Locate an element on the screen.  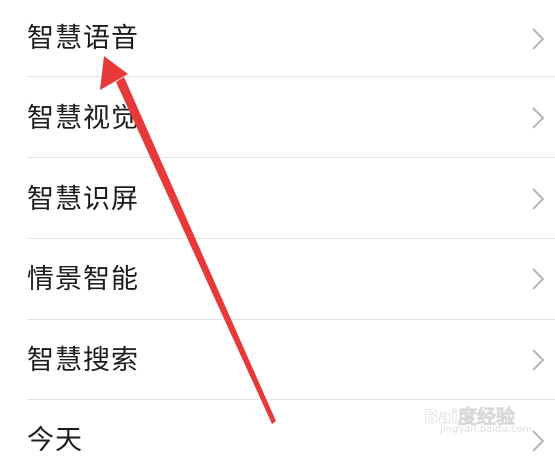
menu-item-label: 智慧视觉 is located at coordinates (83, 118).